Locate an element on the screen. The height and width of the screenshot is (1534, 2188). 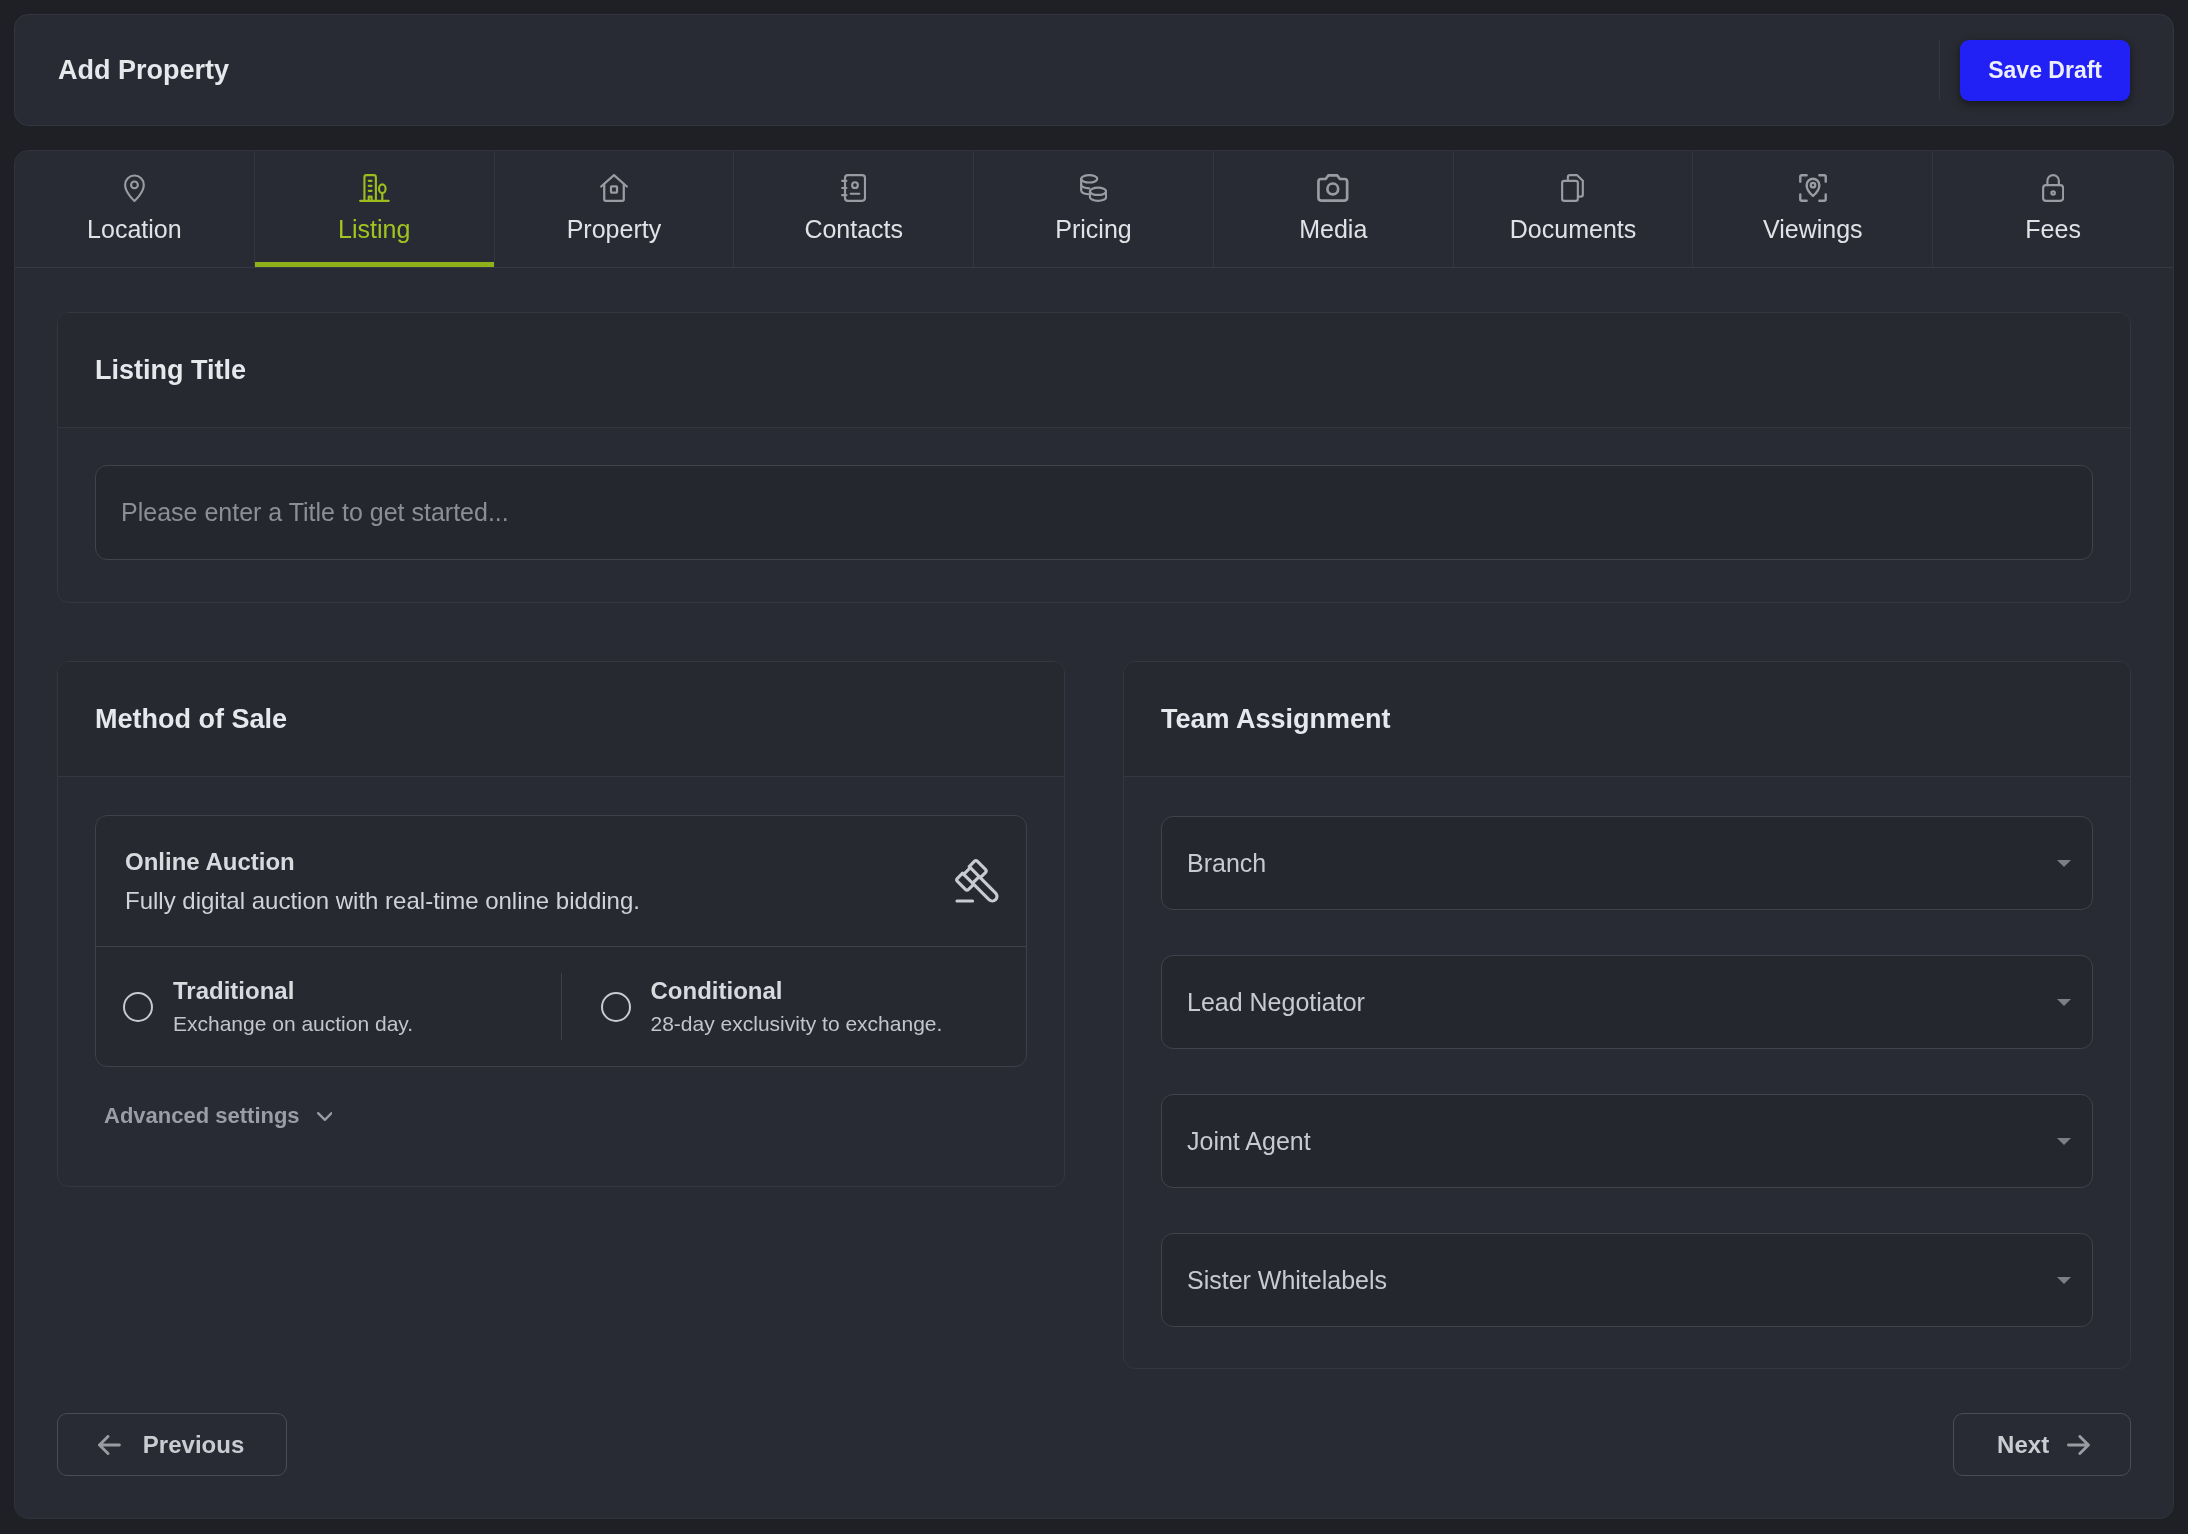
focus-pin-icon is located at coordinates (1812, 188).